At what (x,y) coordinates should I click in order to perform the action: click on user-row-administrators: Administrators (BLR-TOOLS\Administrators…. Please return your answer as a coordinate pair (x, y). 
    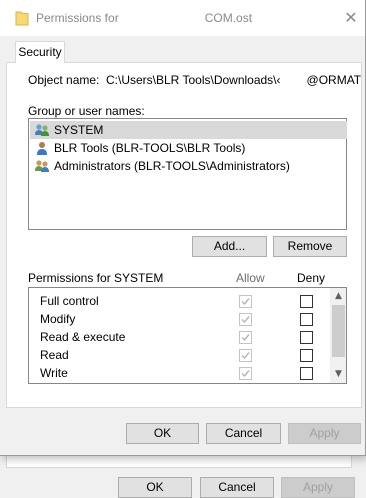
    Looking at the image, I should click on (188, 166).